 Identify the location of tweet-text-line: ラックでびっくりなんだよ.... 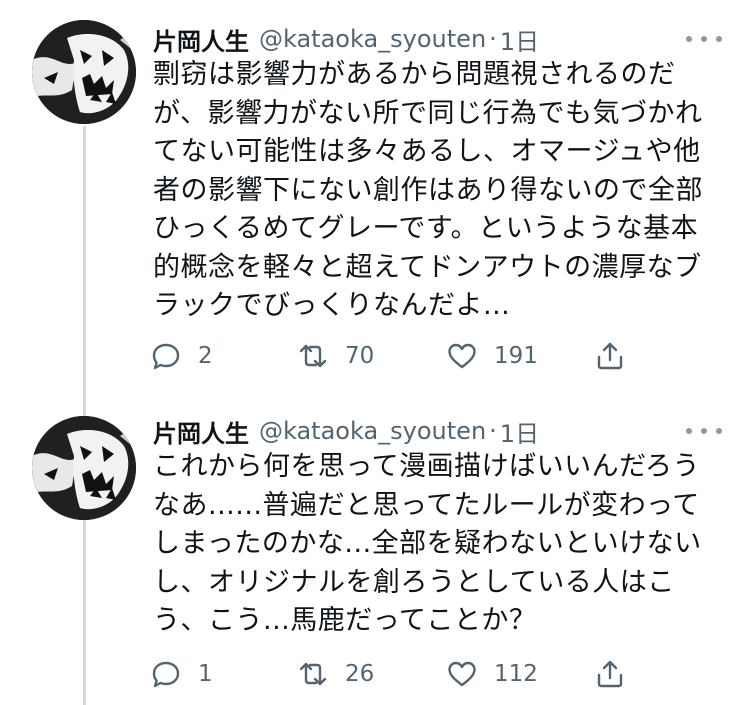
(332, 305).